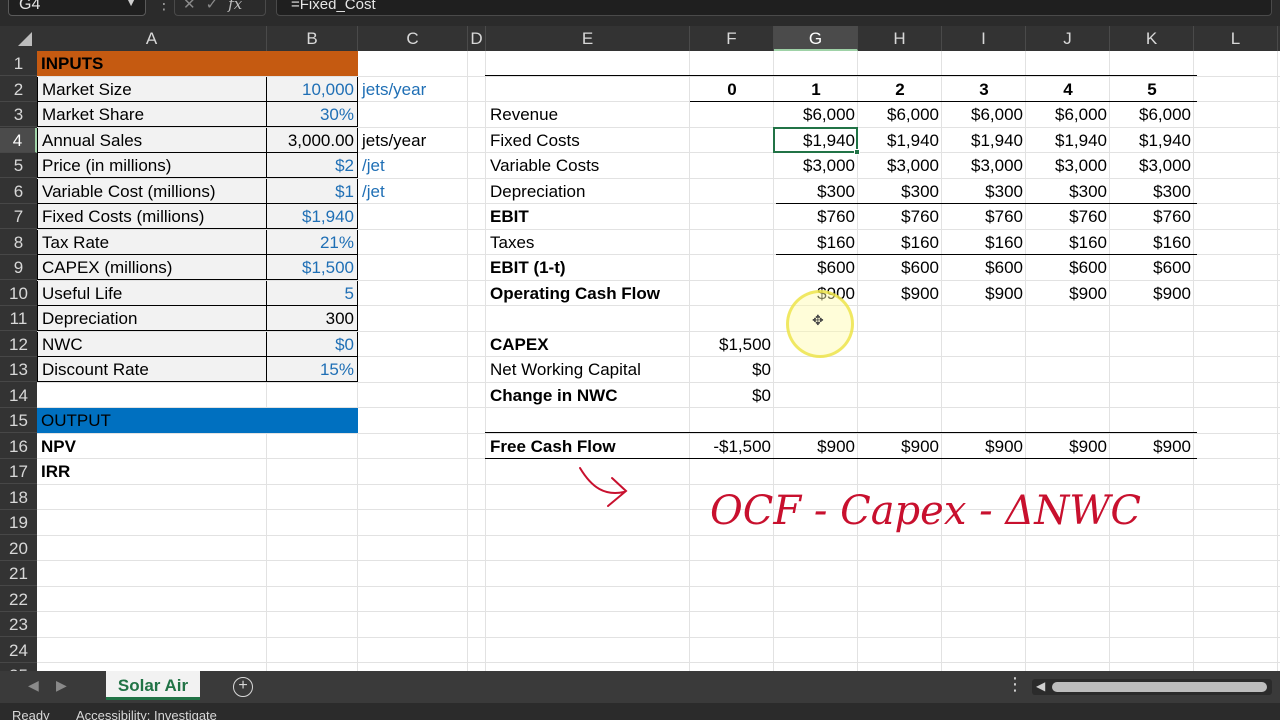 This screenshot has height=720, width=1280. I want to click on handwritten-annotation: OCF - Capex - ΔNWC, so click(860, 500).